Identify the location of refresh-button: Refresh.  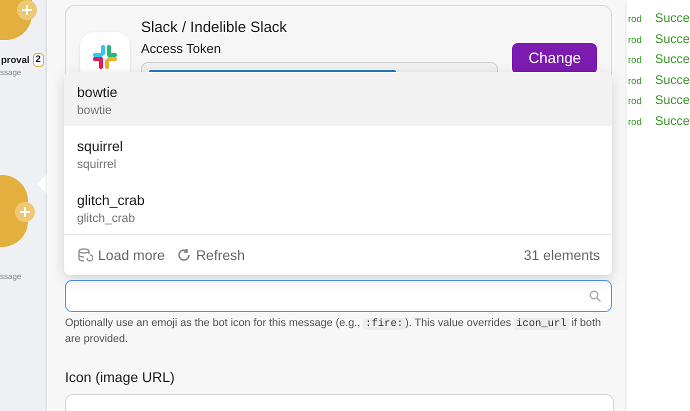
(210, 255).